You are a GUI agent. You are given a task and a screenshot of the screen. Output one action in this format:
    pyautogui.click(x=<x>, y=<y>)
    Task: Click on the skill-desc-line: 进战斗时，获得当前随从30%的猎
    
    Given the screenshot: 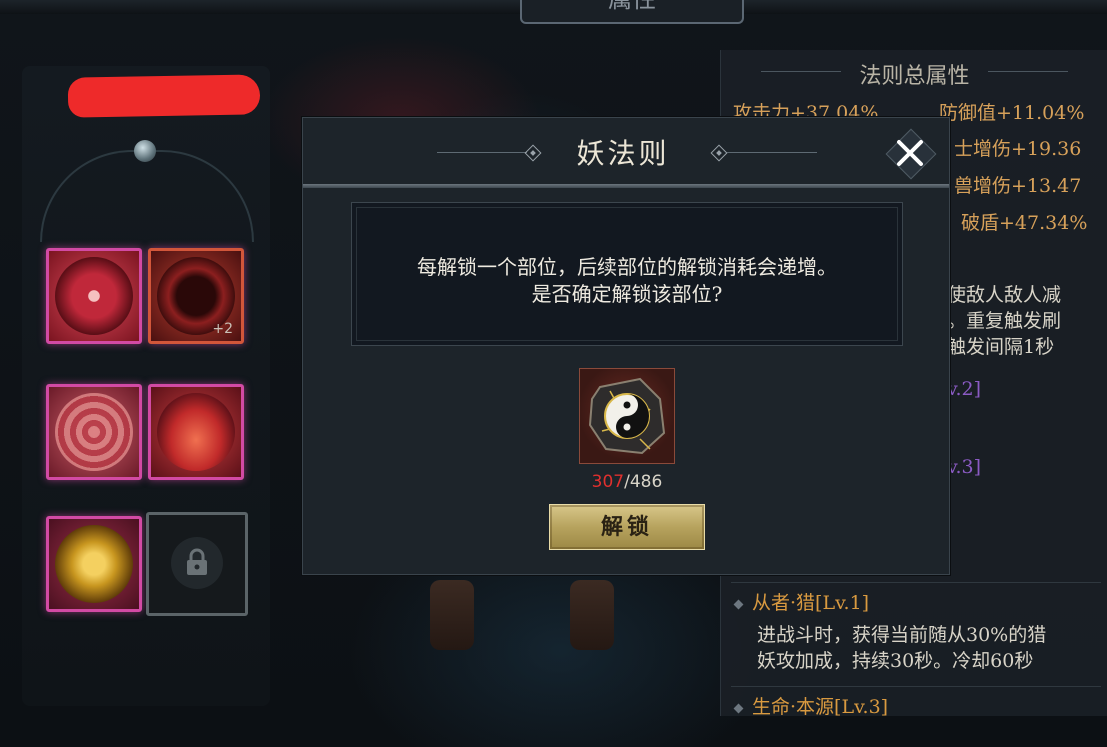 What is the action you would take?
    pyautogui.click(x=902, y=635)
    